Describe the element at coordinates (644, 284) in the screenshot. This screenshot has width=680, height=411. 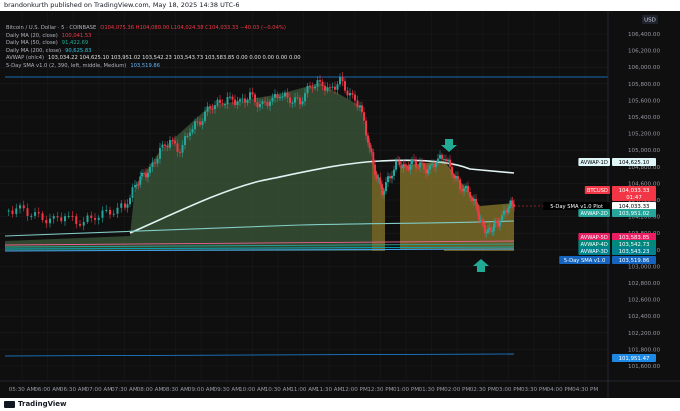
I see `price-axis-label: 102,800.00` at that location.